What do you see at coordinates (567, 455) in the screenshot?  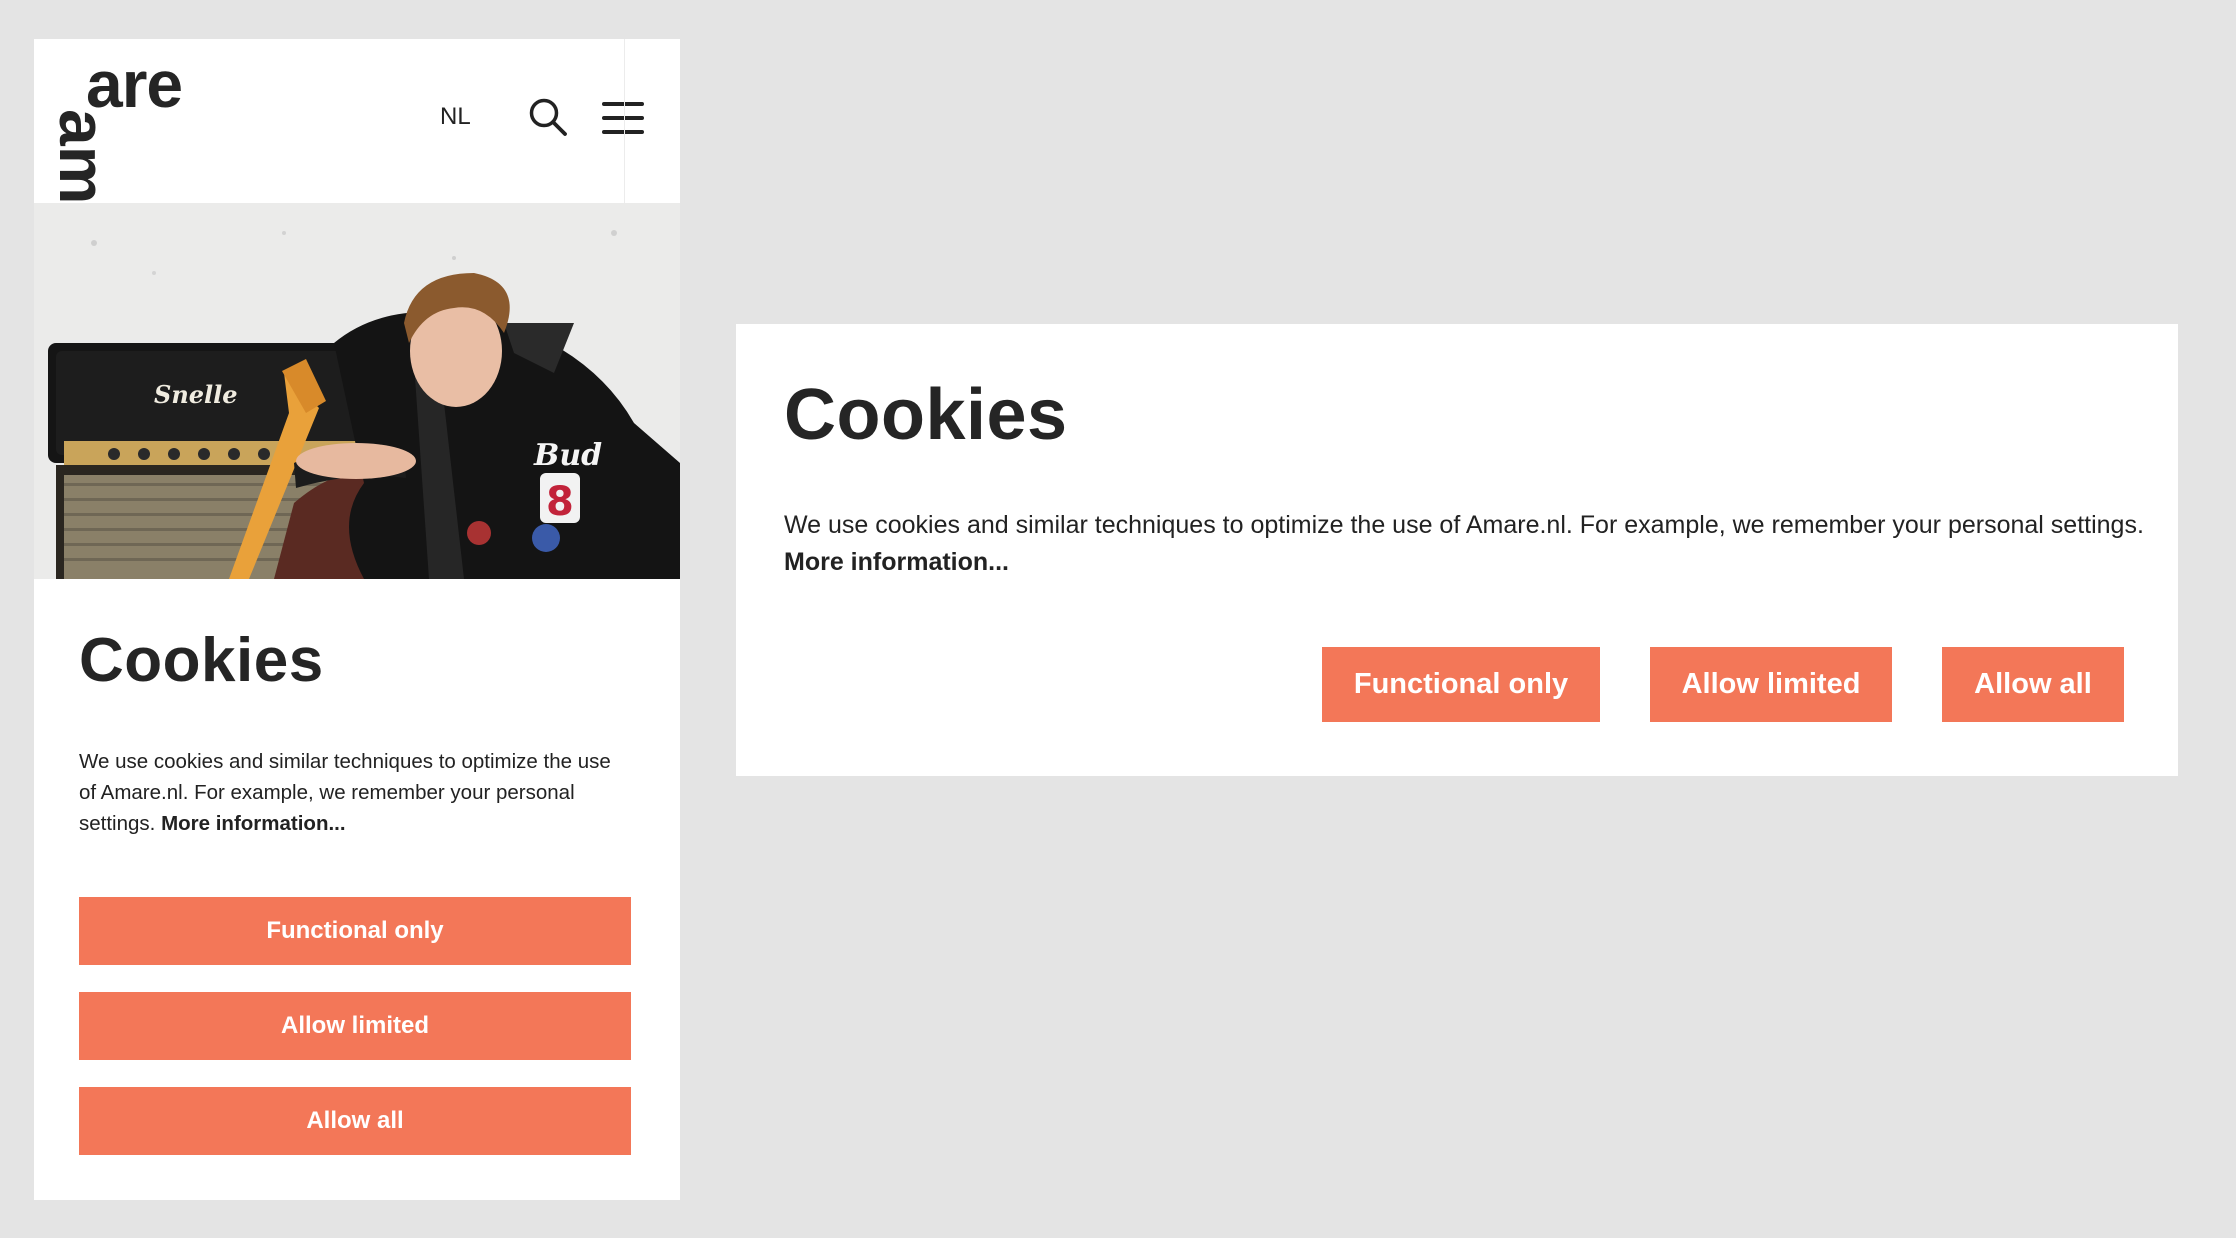 I see `jacket-text: Bud` at bounding box center [567, 455].